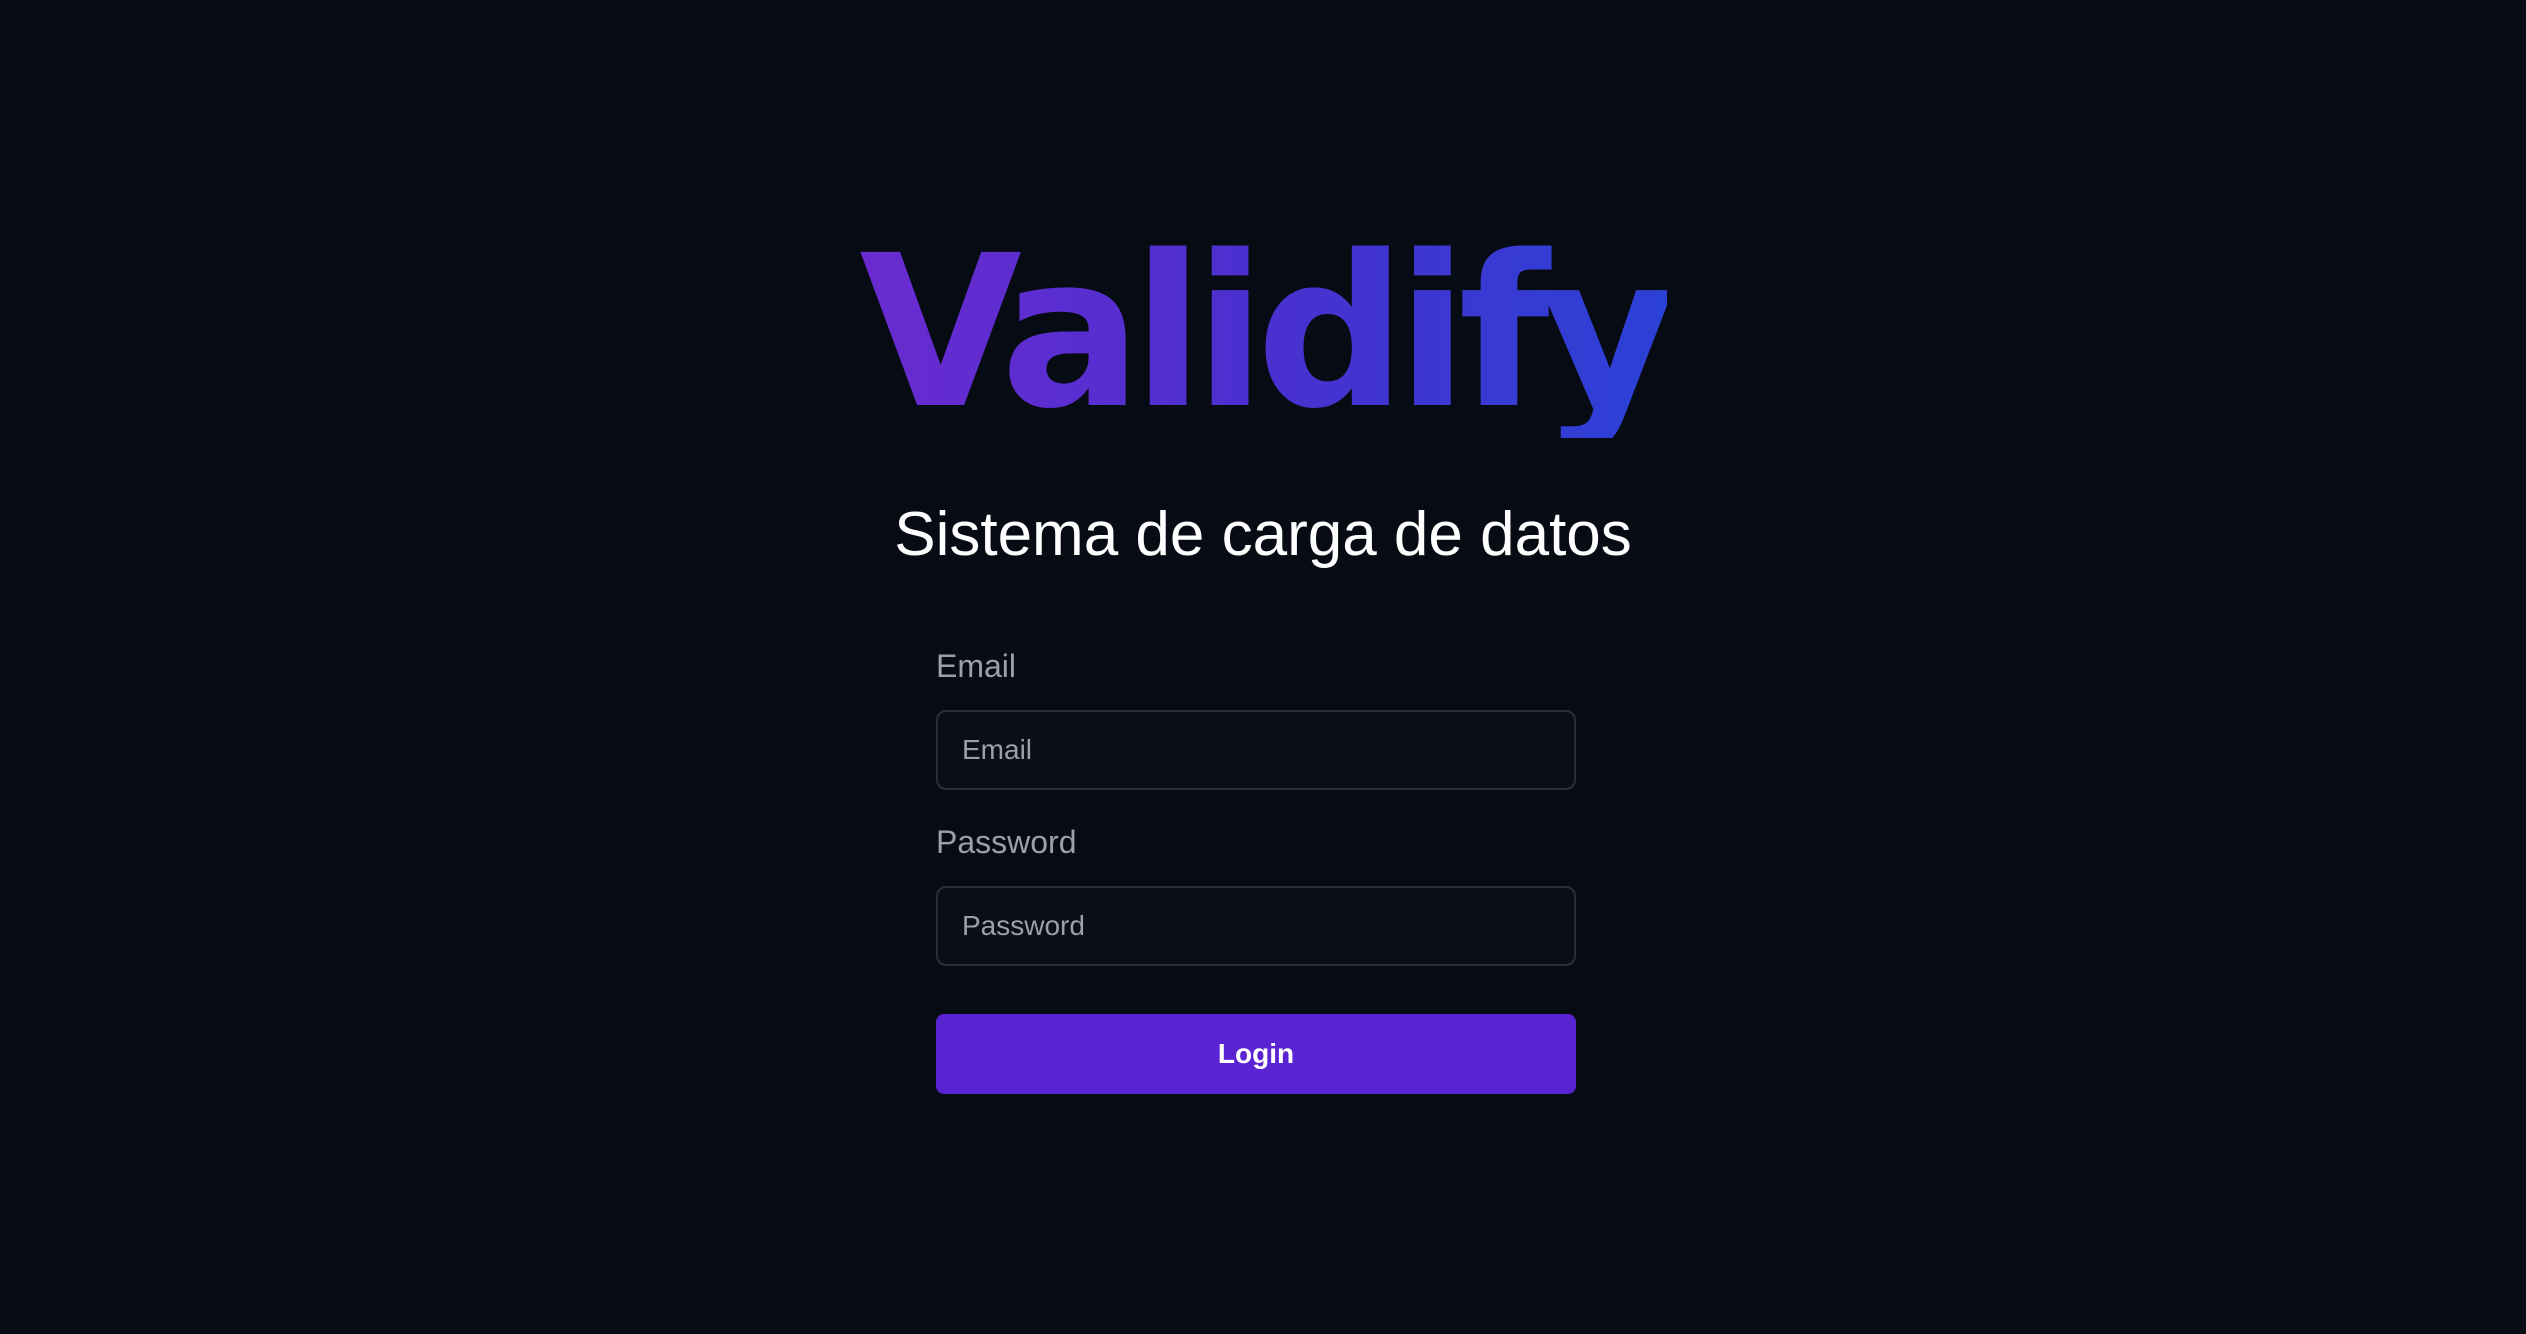 The height and width of the screenshot is (1334, 2526). What do you see at coordinates (976, 666) in the screenshot?
I see `email-label: Email` at bounding box center [976, 666].